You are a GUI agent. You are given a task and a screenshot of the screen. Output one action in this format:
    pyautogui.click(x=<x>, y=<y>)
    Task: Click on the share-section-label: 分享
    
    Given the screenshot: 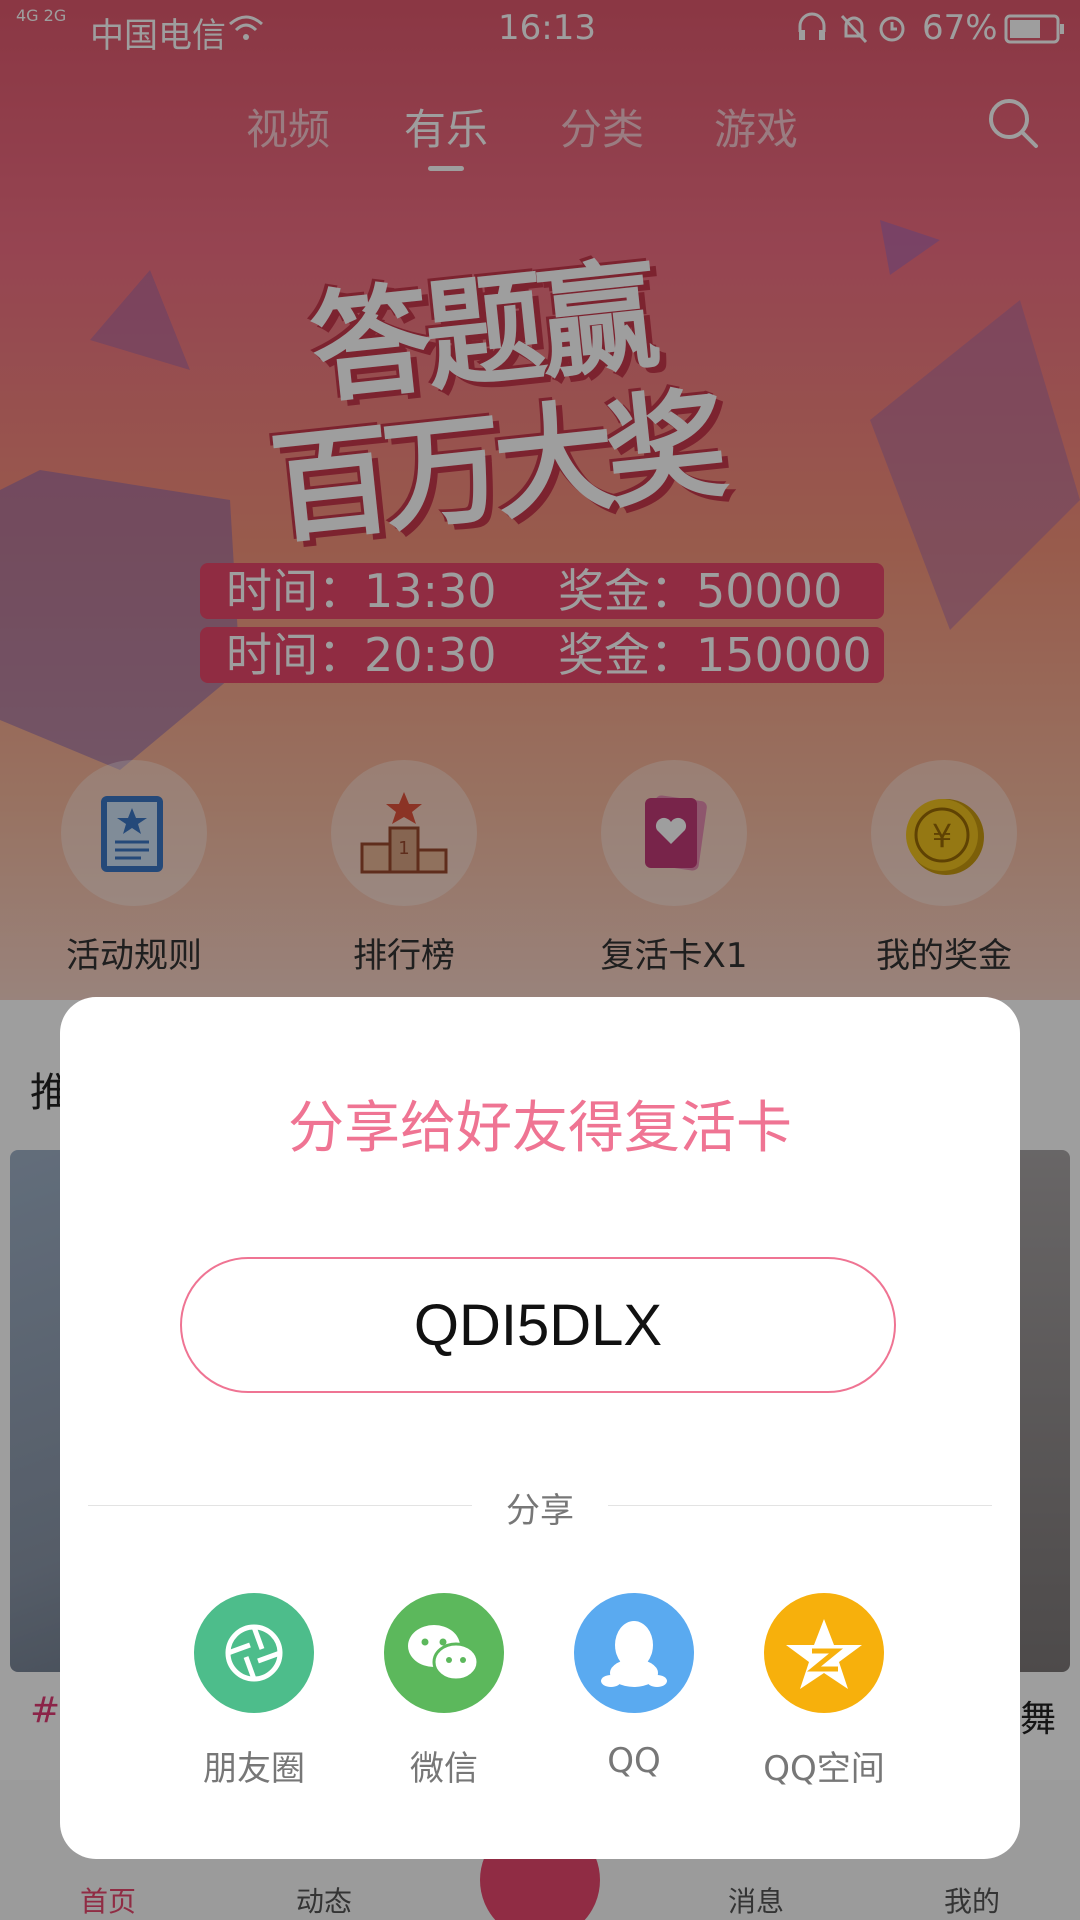 What is the action you would take?
    pyautogui.click(x=540, y=1511)
    